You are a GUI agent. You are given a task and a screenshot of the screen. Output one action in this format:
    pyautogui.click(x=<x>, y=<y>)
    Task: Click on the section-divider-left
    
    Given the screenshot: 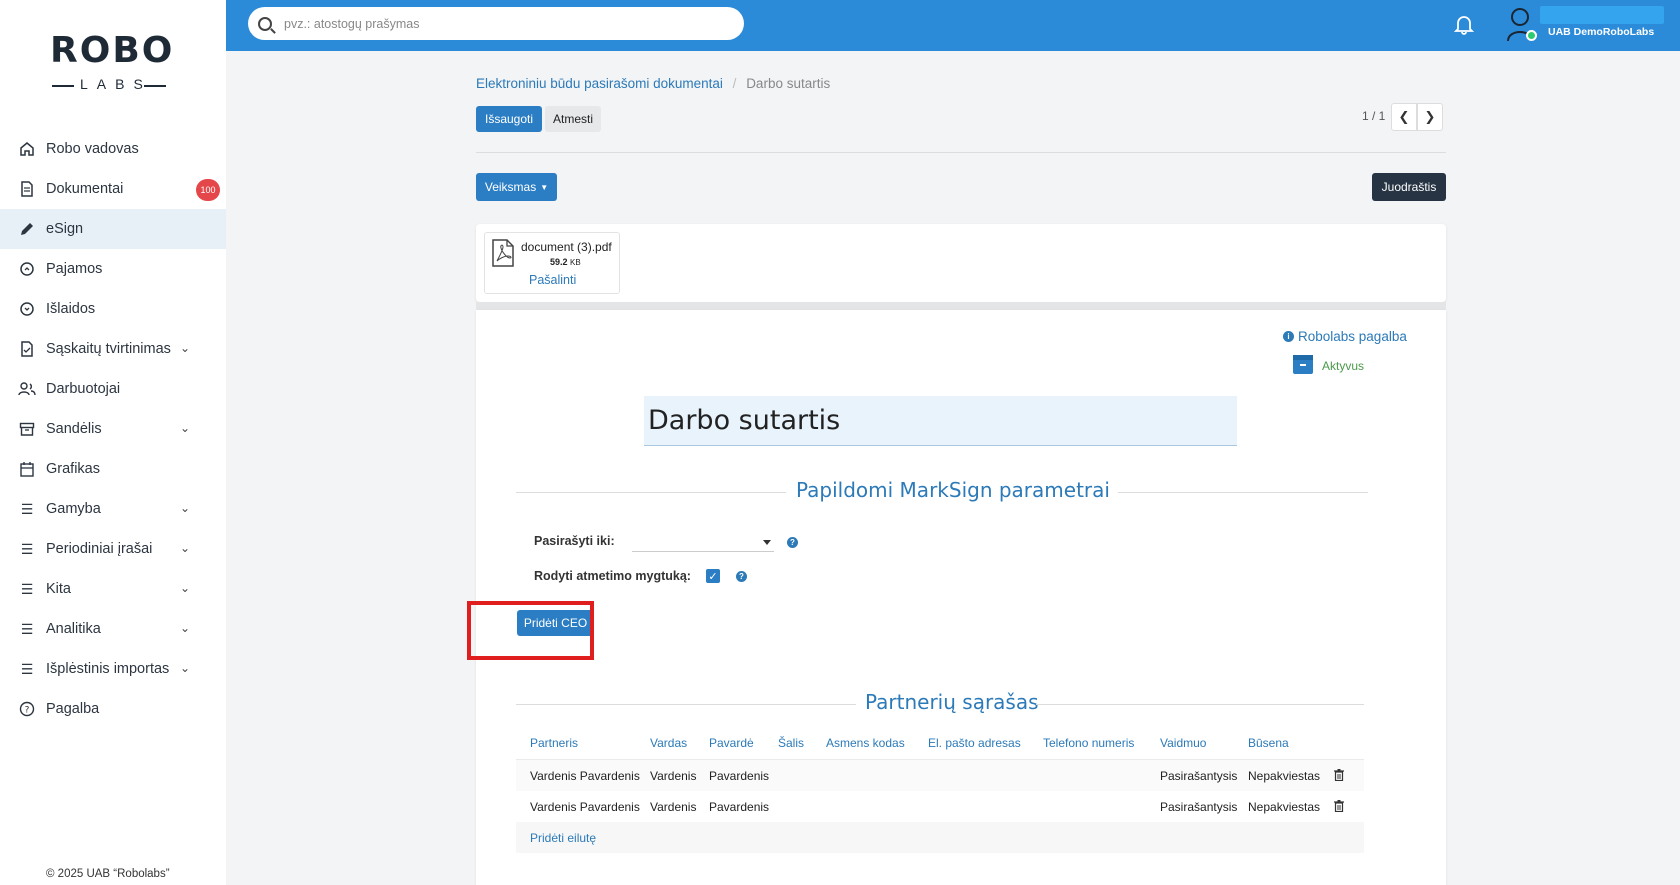 What is the action you would take?
    pyautogui.click(x=651, y=492)
    